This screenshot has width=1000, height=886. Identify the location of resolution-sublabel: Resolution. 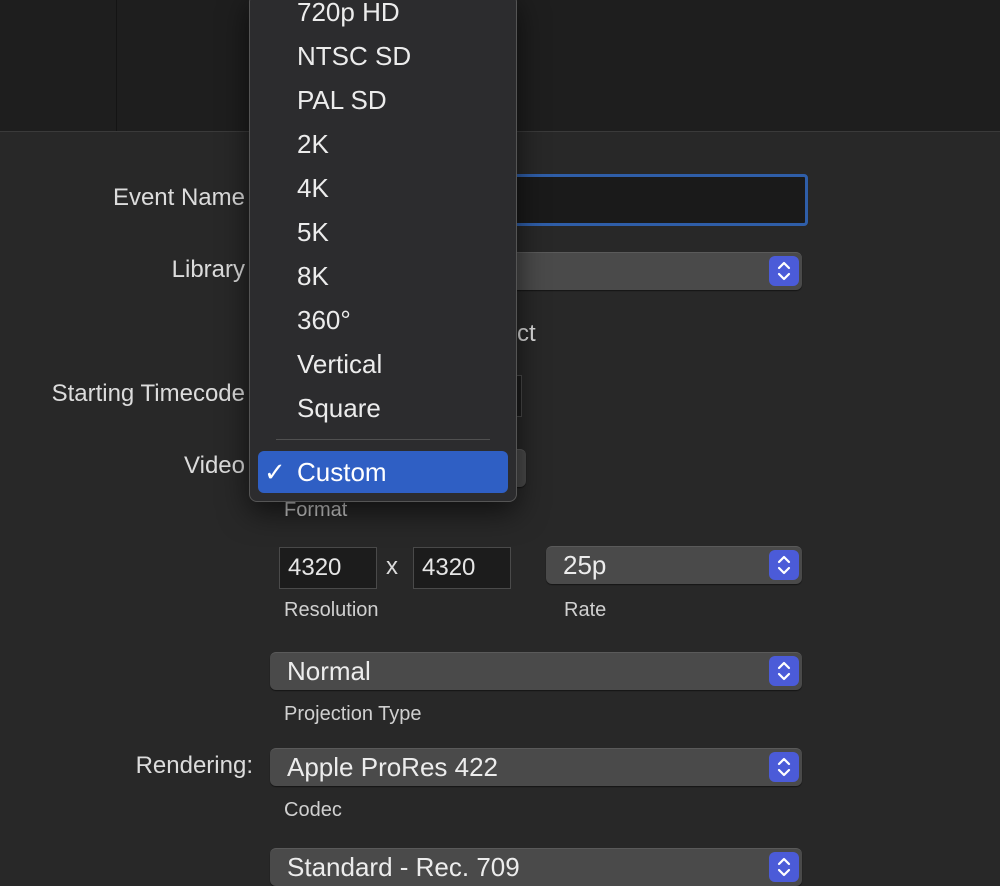
(331, 610).